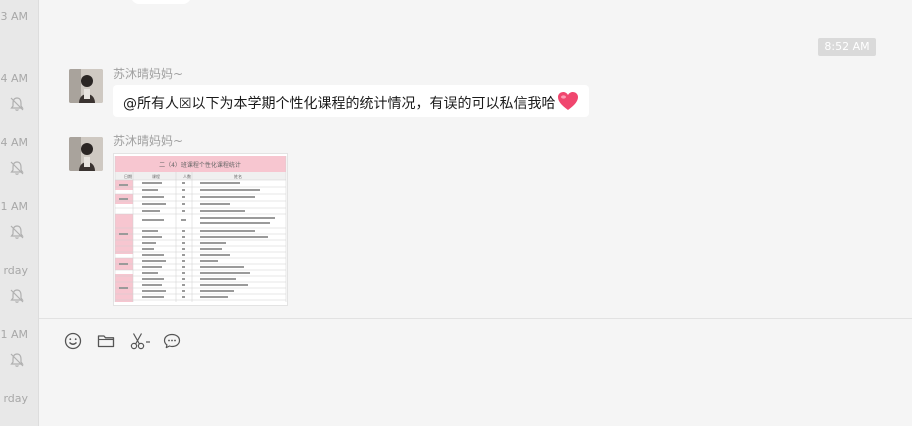  I want to click on message-bubble: @所有人☒以下为本学期个性化课程的统计情况，有误的可以私信我哈, so click(351, 101).